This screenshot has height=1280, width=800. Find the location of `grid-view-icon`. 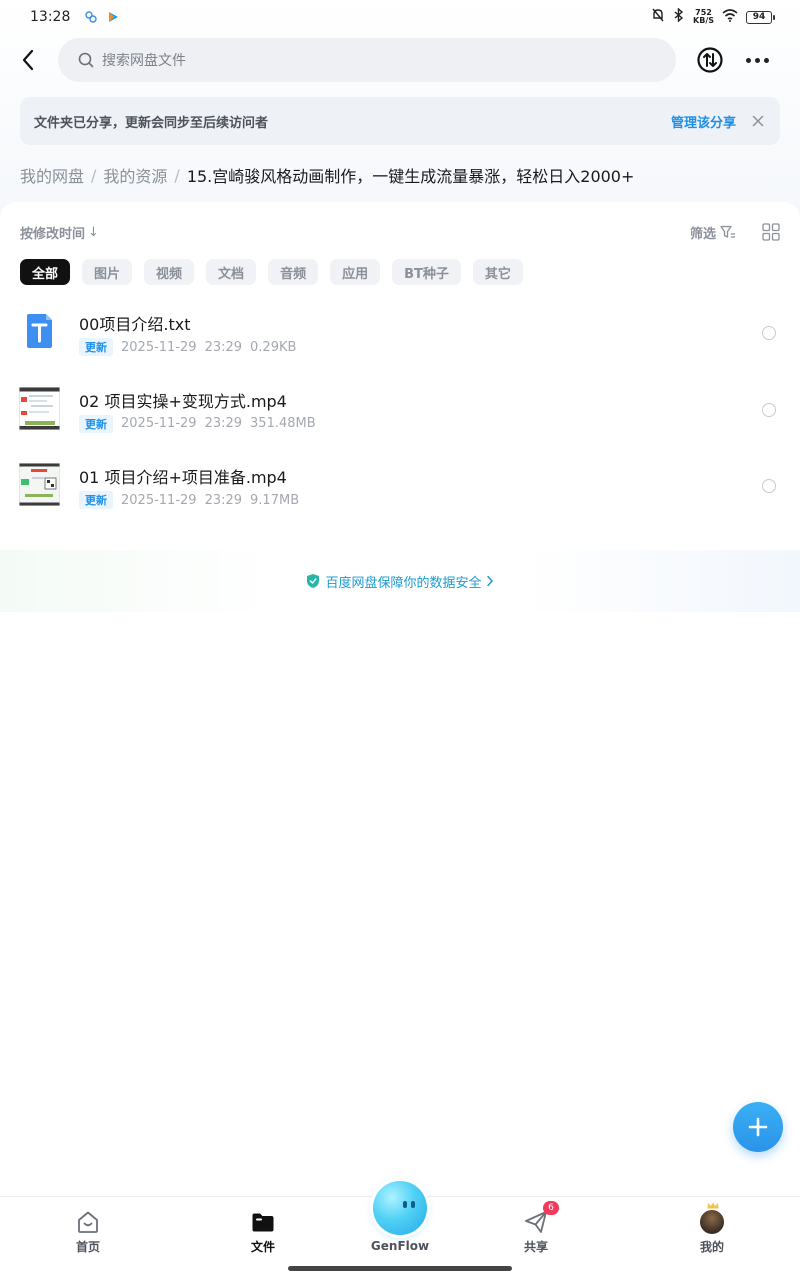

grid-view-icon is located at coordinates (771, 232).